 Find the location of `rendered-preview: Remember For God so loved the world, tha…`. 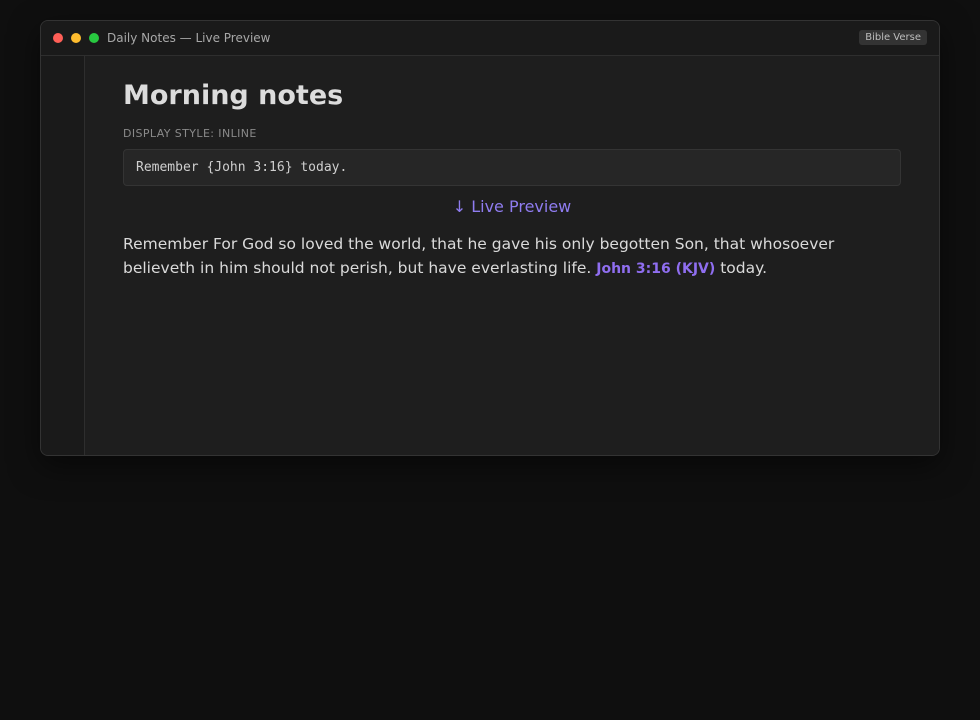

rendered-preview: Remember For God so loved the world, tha… is located at coordinates (514, 256).